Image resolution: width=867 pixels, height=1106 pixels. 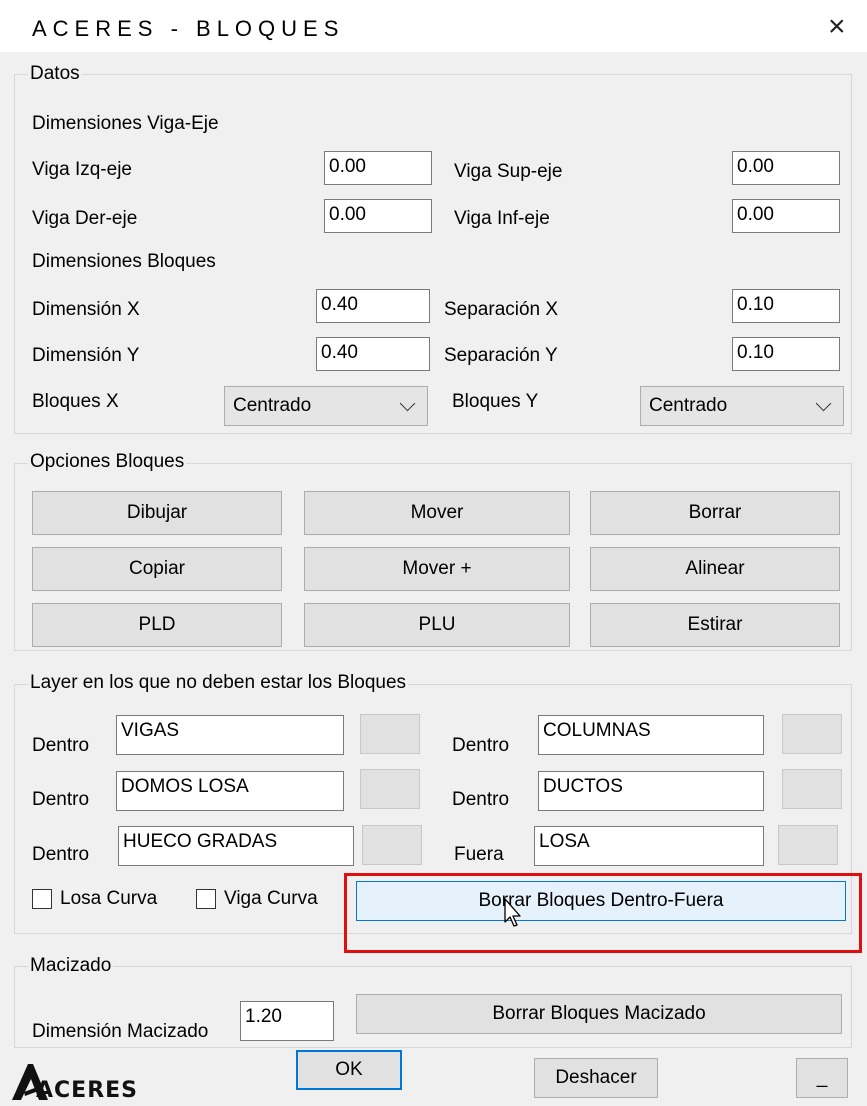 I want to click on dim-x-input: 0.40, so click(x=373, y=306).